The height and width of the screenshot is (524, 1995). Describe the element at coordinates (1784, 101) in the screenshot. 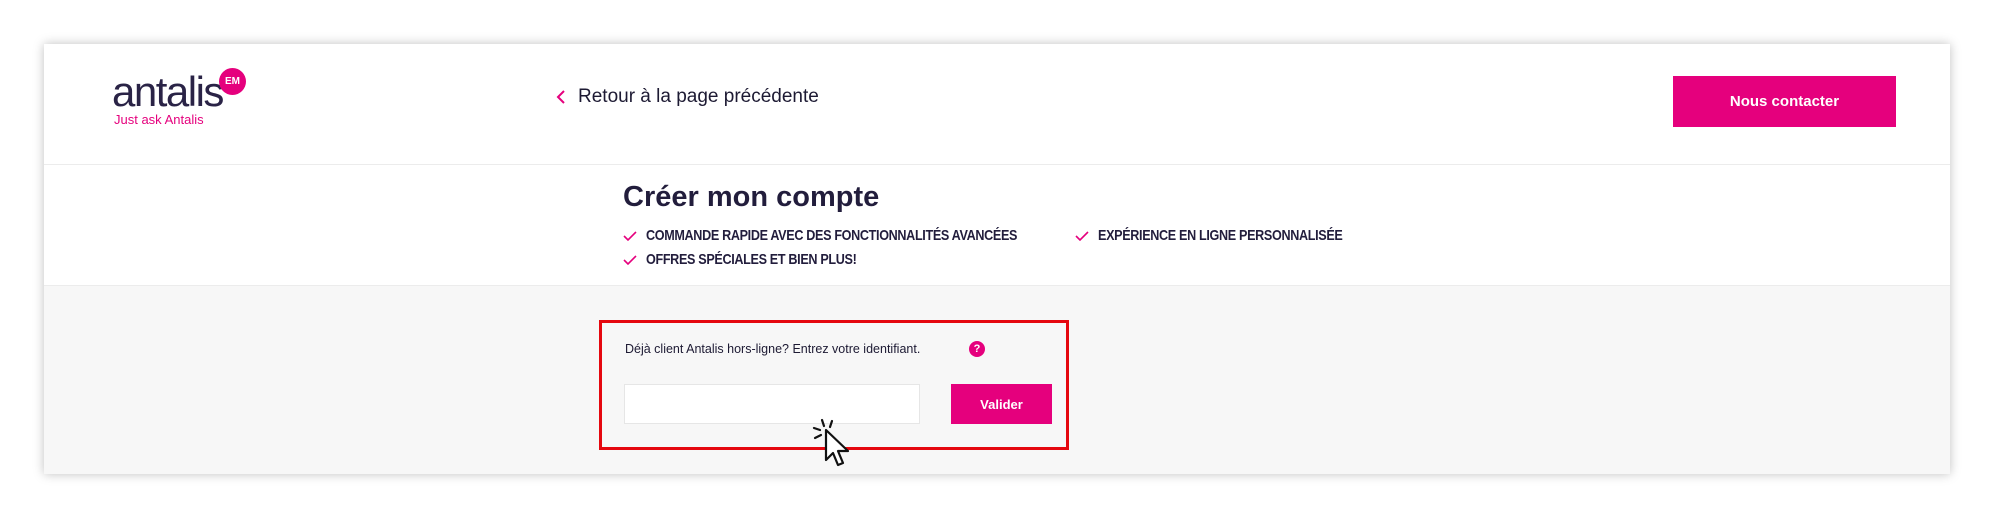

I see `contact-button: Nous contacter` at that location.